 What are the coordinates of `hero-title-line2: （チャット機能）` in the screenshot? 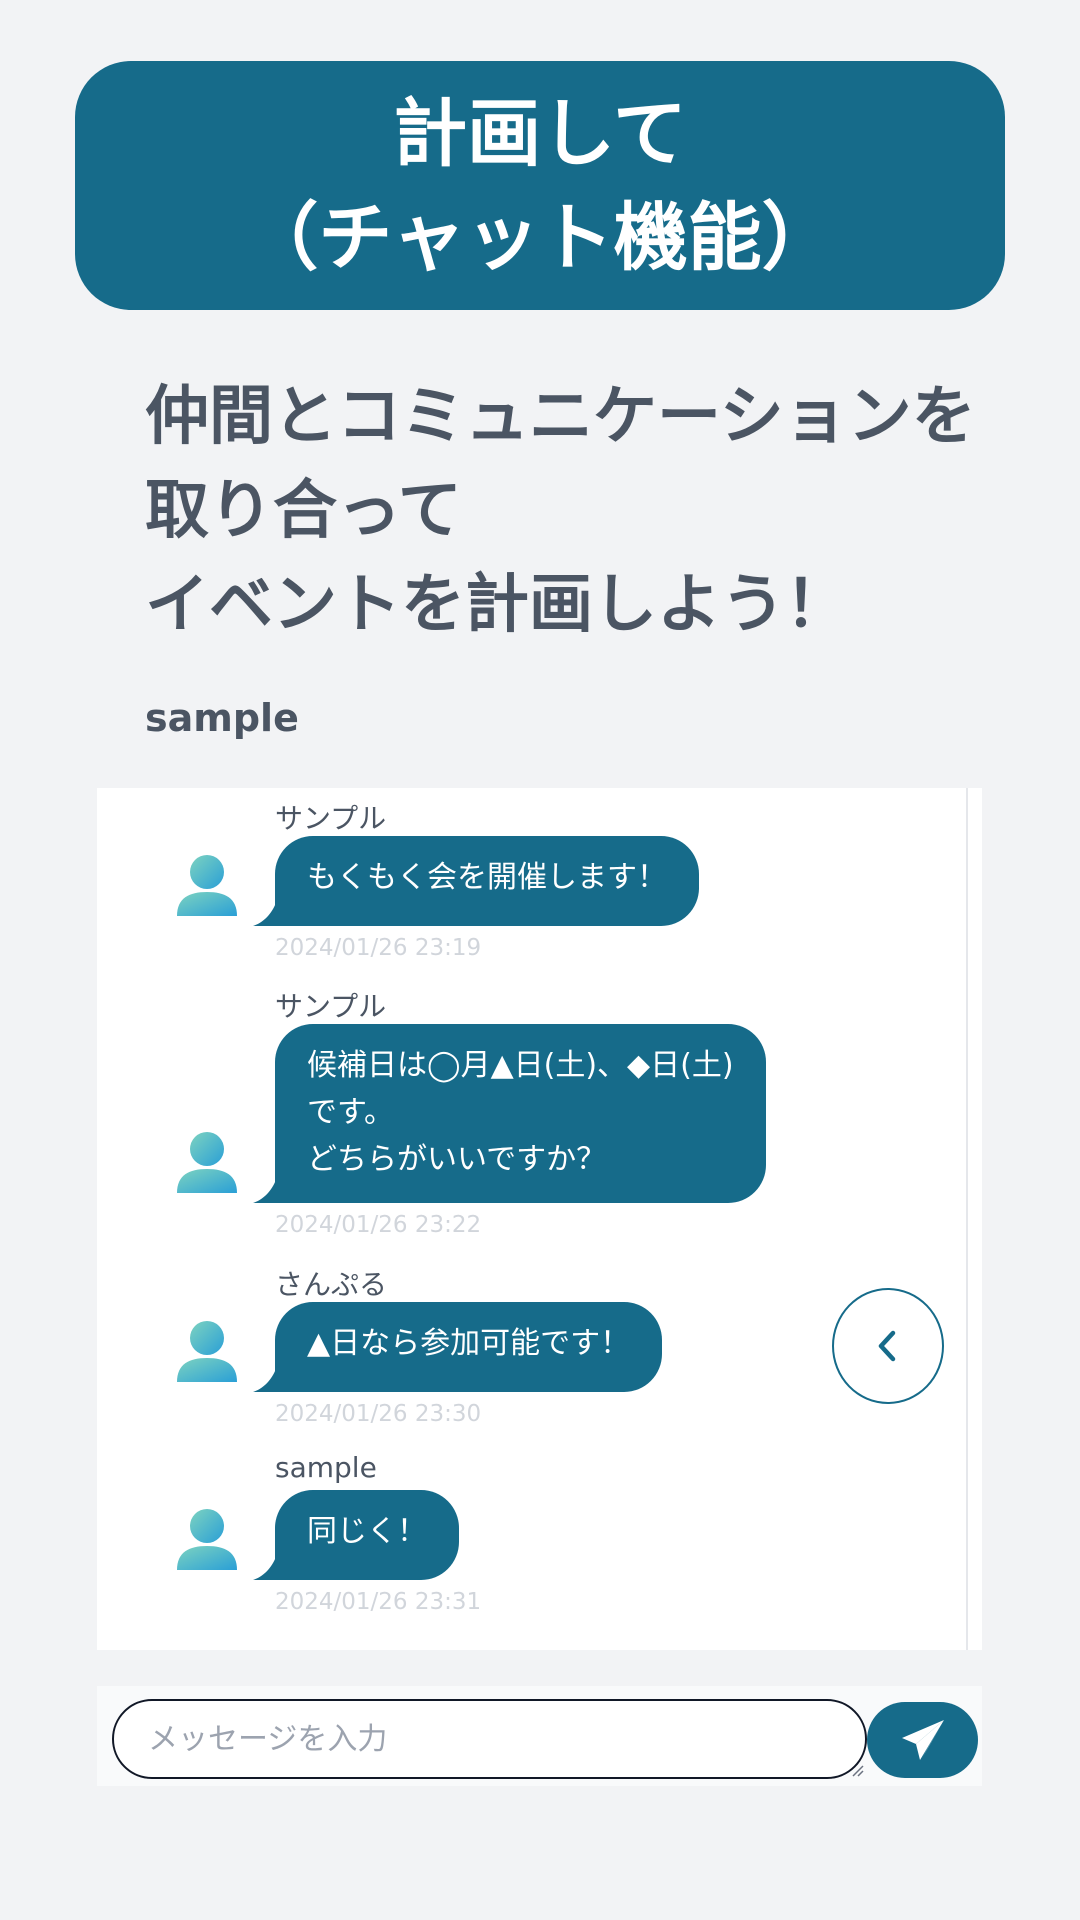 It's located at (540, 237).